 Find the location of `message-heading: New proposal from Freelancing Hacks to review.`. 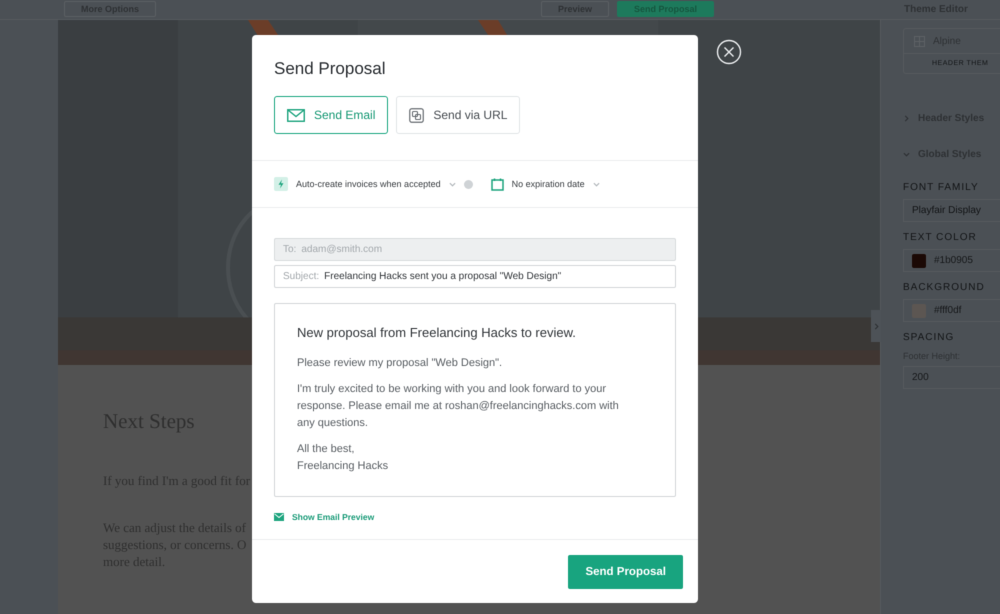

message-heading: New proposal from Freelancing Hacks to review. is located at coordinates (437, 332).